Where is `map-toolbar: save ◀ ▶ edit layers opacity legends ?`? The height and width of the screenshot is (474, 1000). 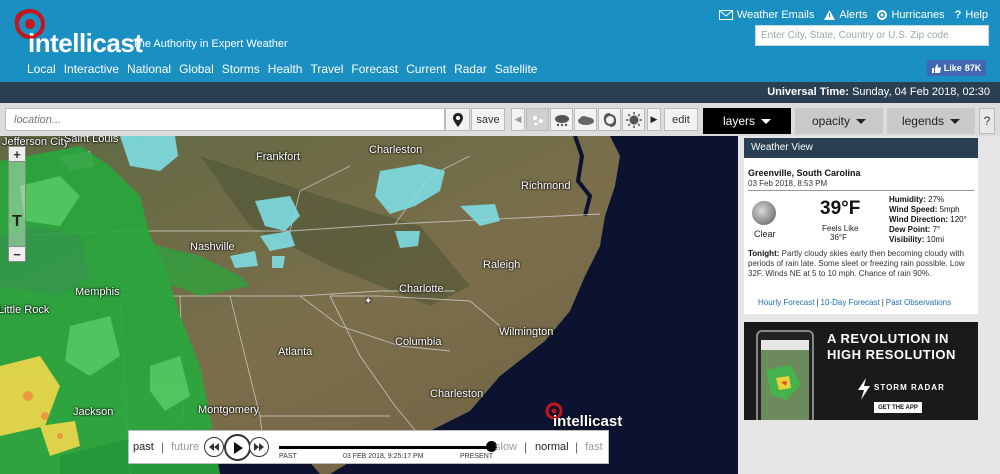
map-toolbar: save ◀ ▶ edit layers opacity legends ? is located at coordinates (500, 119).